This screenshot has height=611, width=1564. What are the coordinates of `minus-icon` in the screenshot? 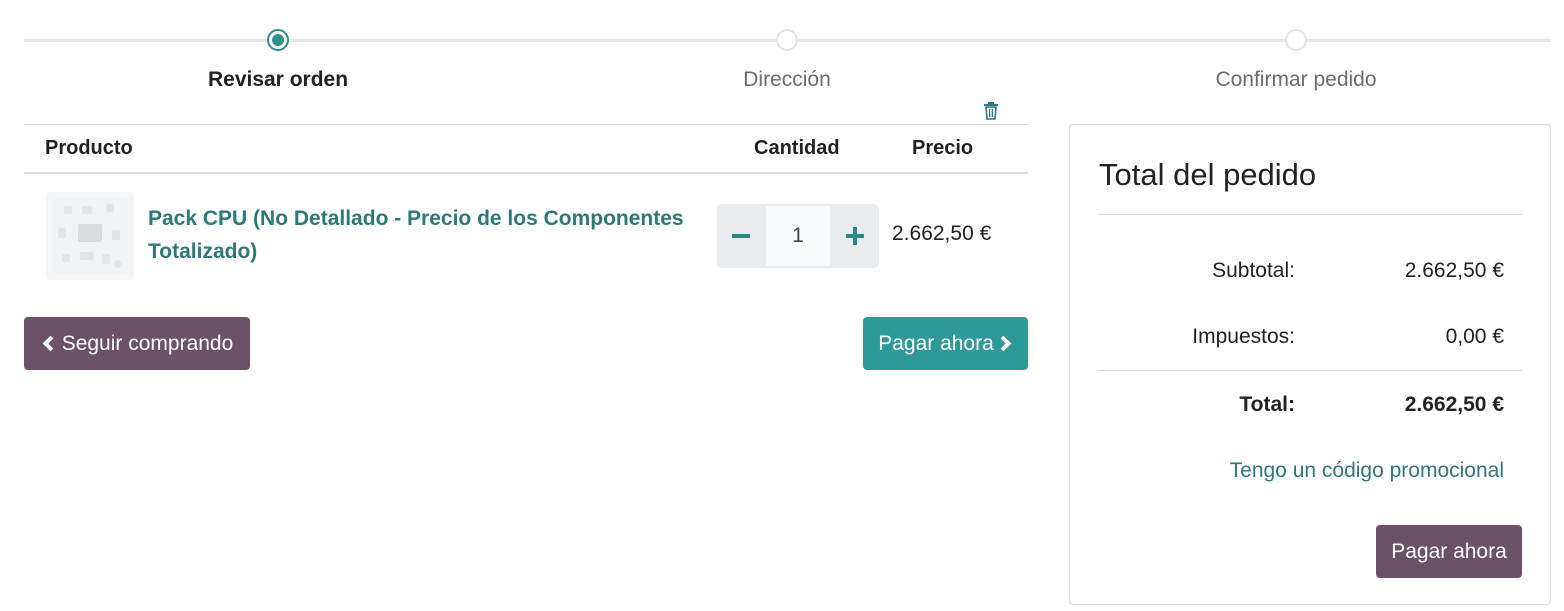 It's located at (741, 236).